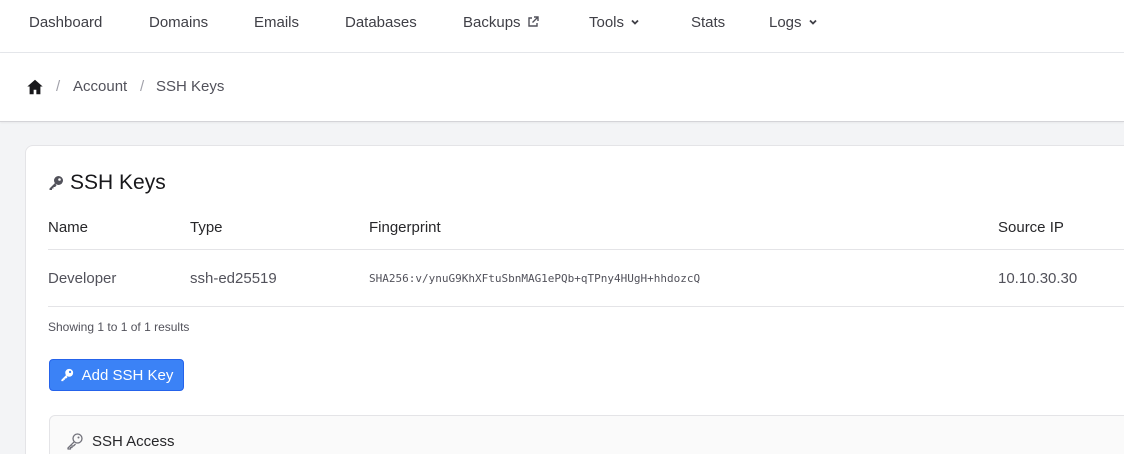 This screenshot has width=1124, height=454. I want to click on page-title: SSH Keys, so click(107, 183).